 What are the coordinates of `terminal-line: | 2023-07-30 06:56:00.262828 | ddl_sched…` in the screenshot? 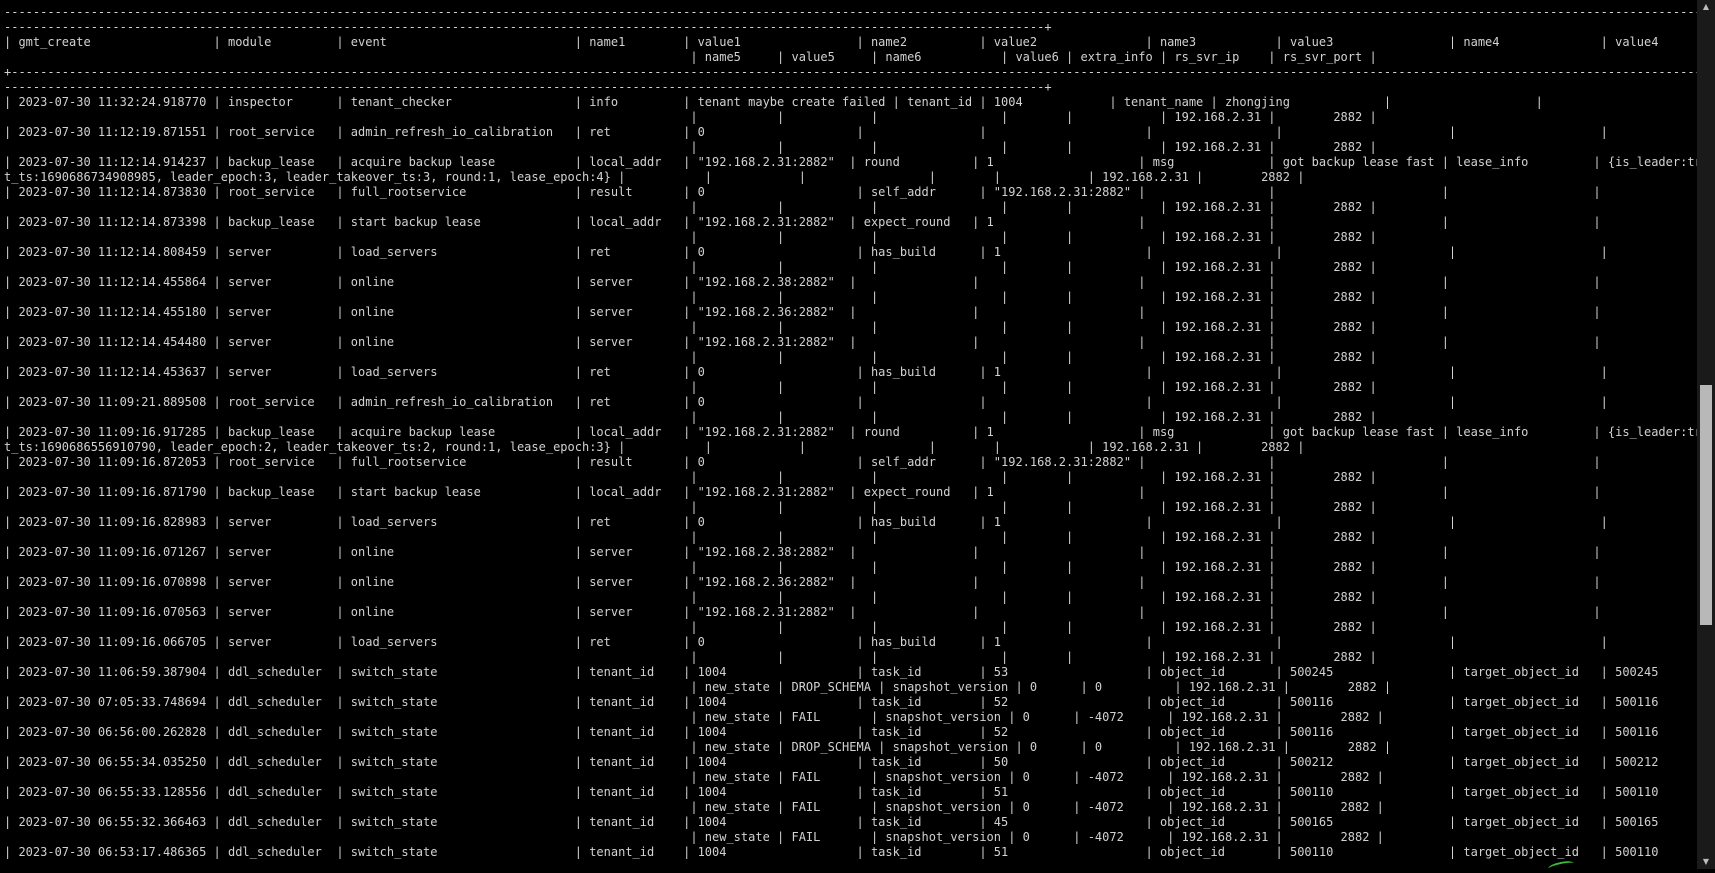 It's located at (831, 732).